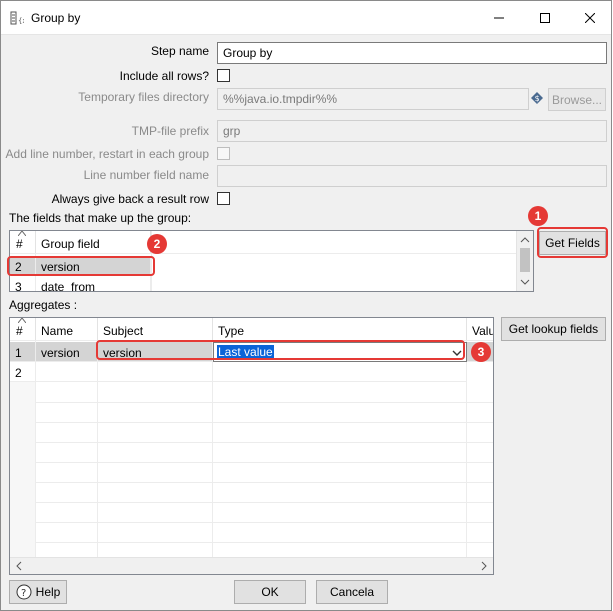  I want to click on get-lookup-fields-button: Get lookup fields, so click(553, 329).